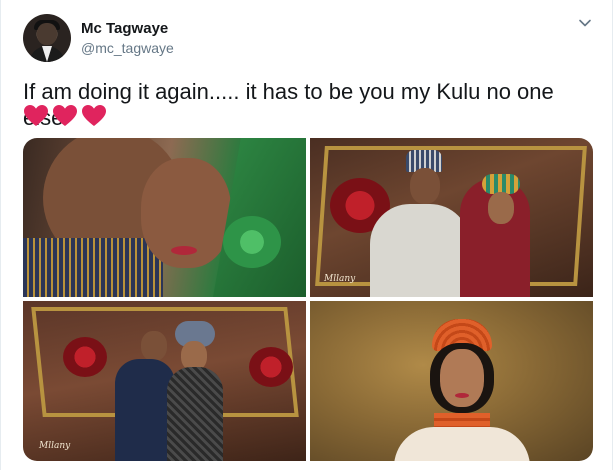  What do you see at coordinates (252, 242) in the screenshot?
I see `green-flower` at bounding box center [252, 242].